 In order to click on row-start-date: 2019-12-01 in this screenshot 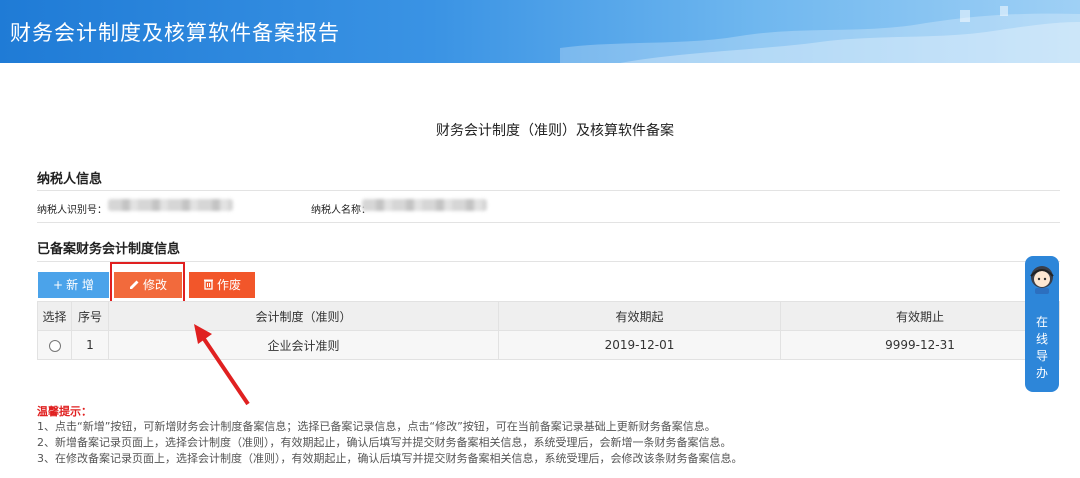, I will do `click(639, 345)`.